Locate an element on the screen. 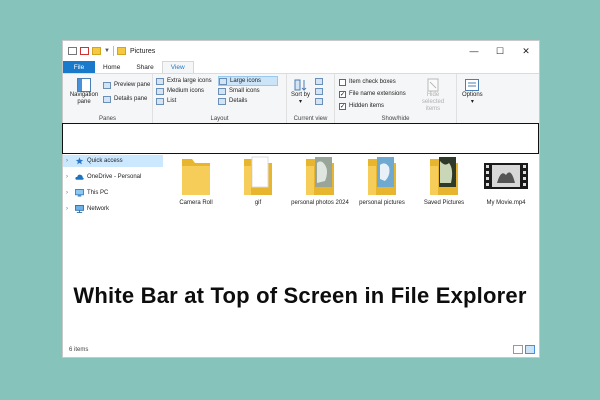 This screenshot has height=400, width=600. layout-large-icons: Large icons is located at coordinates (248, 81).